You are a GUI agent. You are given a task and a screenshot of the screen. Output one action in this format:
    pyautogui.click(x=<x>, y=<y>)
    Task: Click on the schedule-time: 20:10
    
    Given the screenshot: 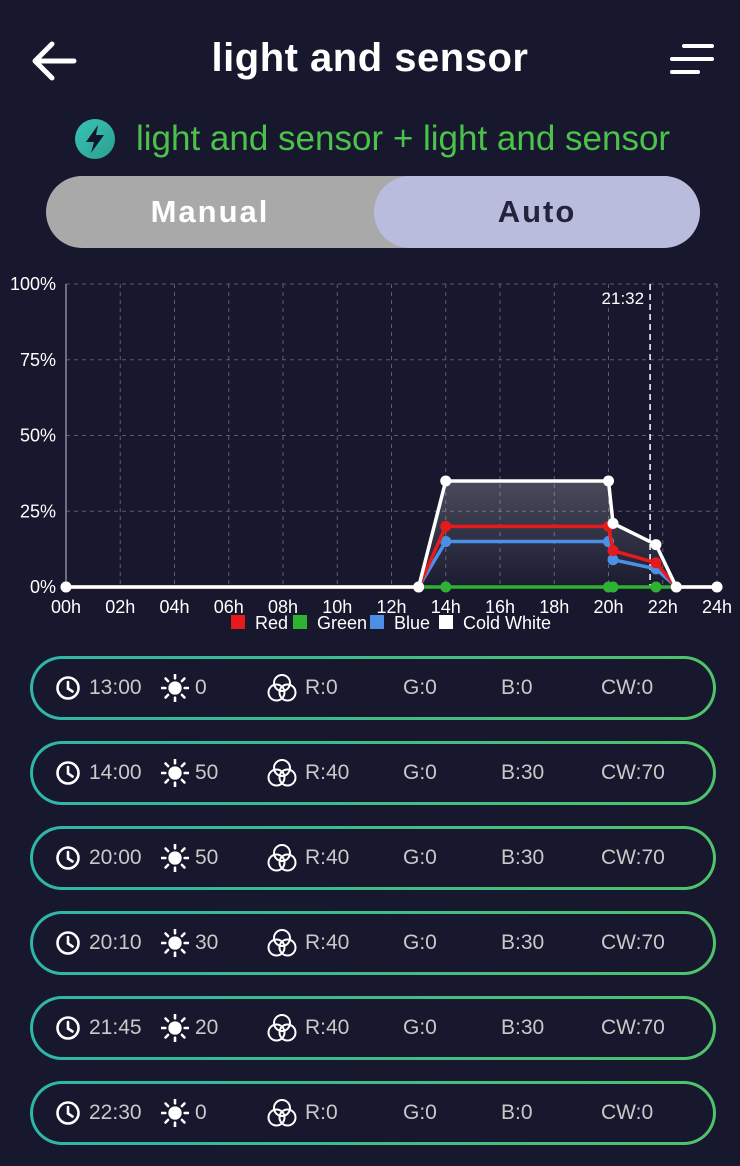 What is the action you would take?
    pyautogui.click(x=115, y=942)
    